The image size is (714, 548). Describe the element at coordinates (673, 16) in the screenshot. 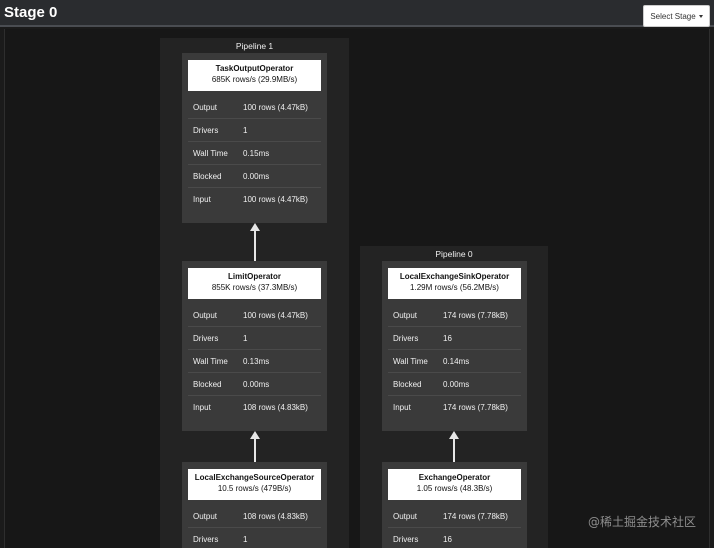

I see `select-stage-label: Select Stage` at that location.